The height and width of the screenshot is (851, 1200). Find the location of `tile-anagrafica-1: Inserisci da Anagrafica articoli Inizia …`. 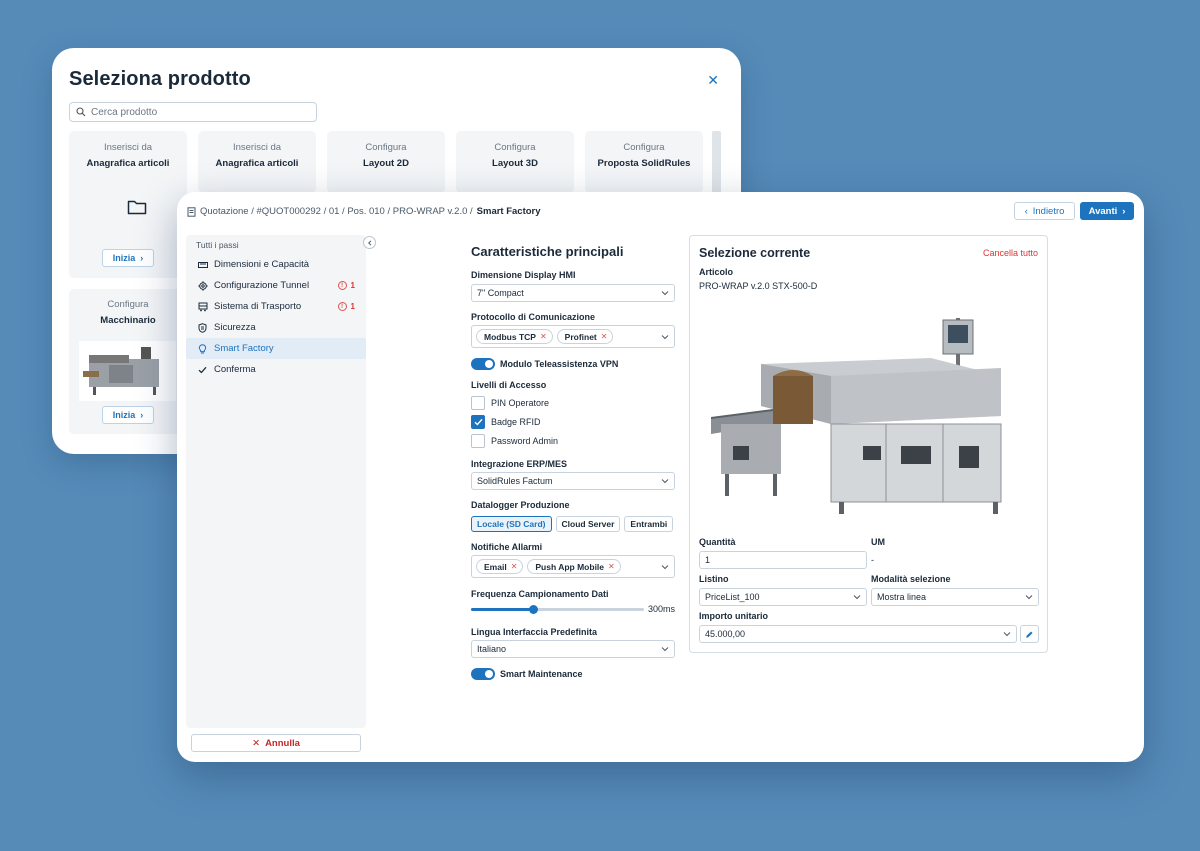

tile-anagrafica-1: Inserisci da Anagrafica articoli Inizia … is located at coordinates (128, 204).